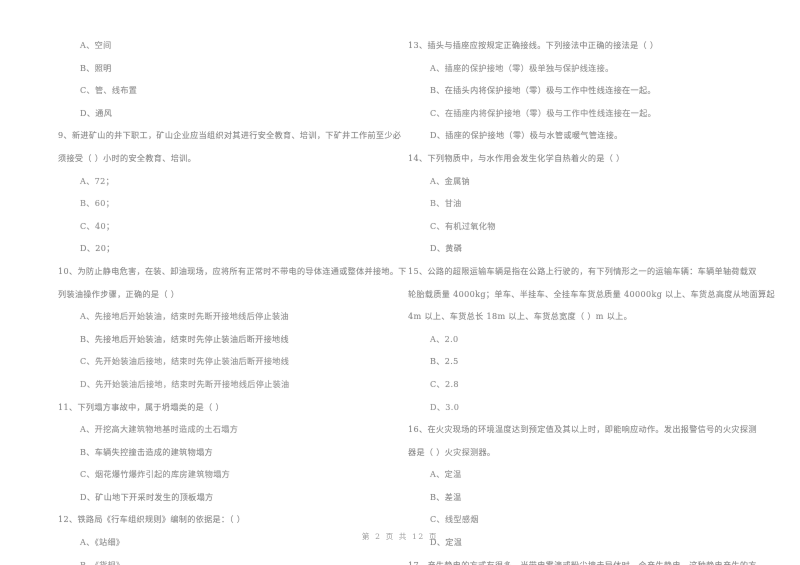  I want to click on option-item: C、烟花爆竹爆炸引起的库房建筑物塌方, so click(155, 474).